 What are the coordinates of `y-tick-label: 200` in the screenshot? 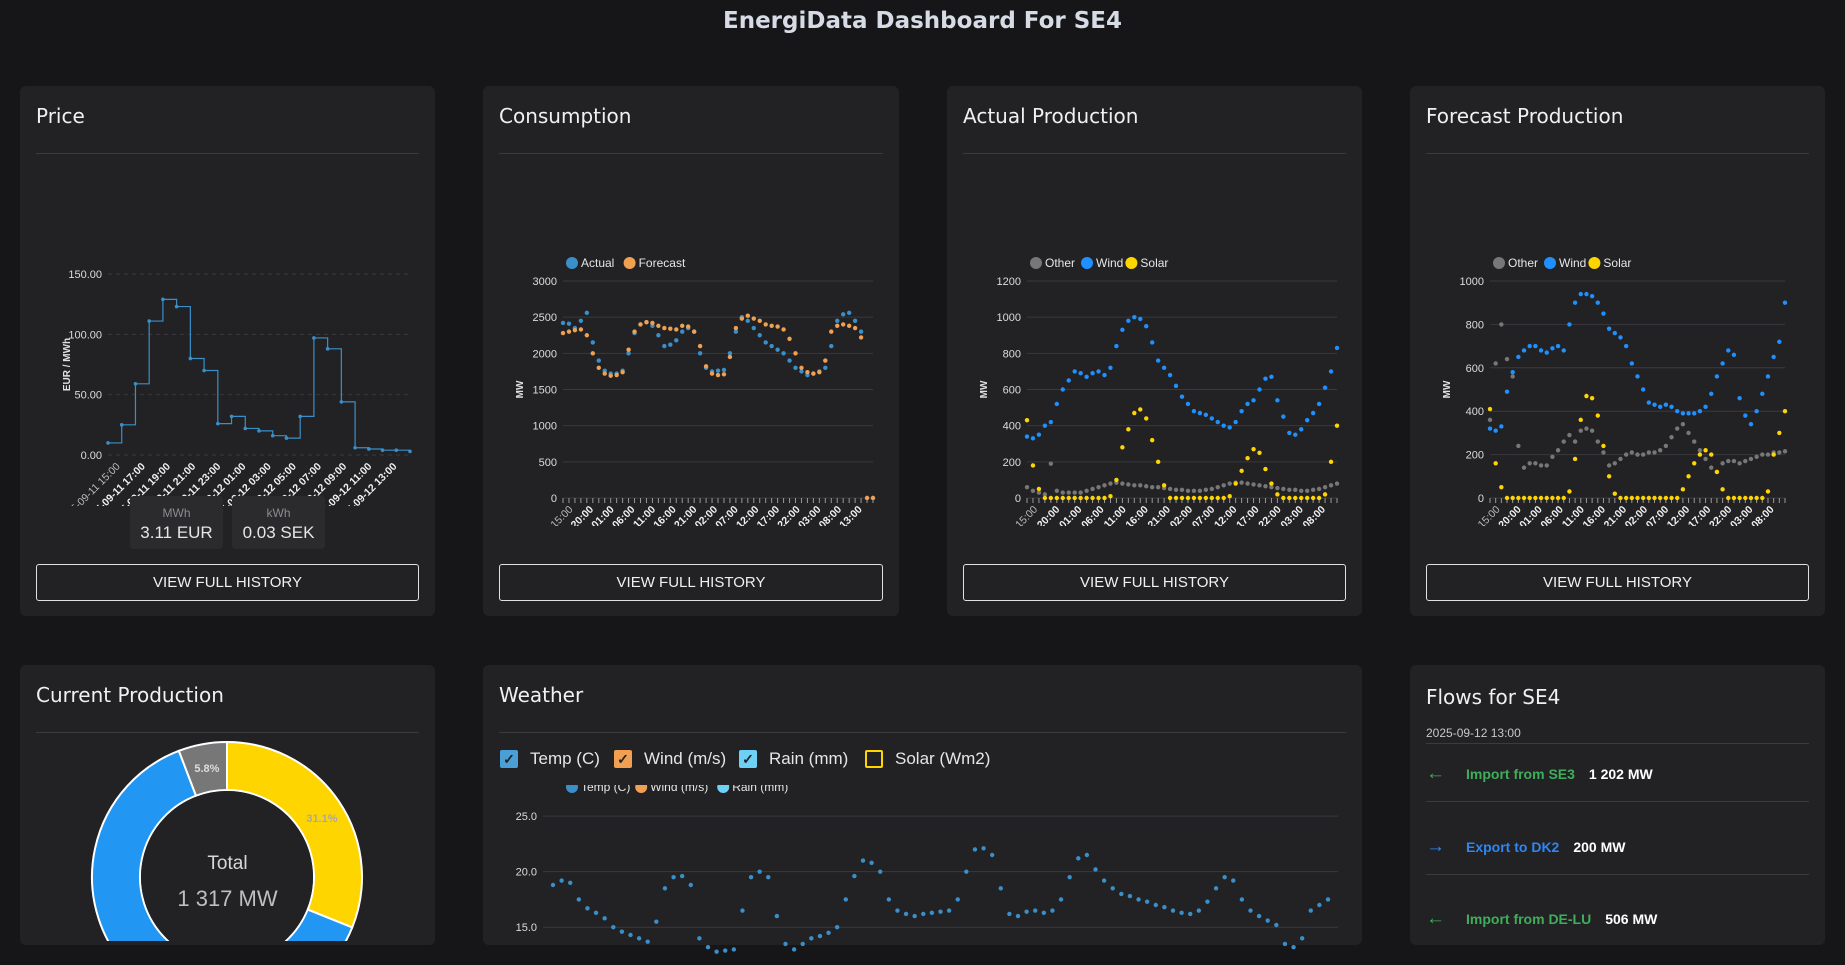 It's located at (1012, 463).